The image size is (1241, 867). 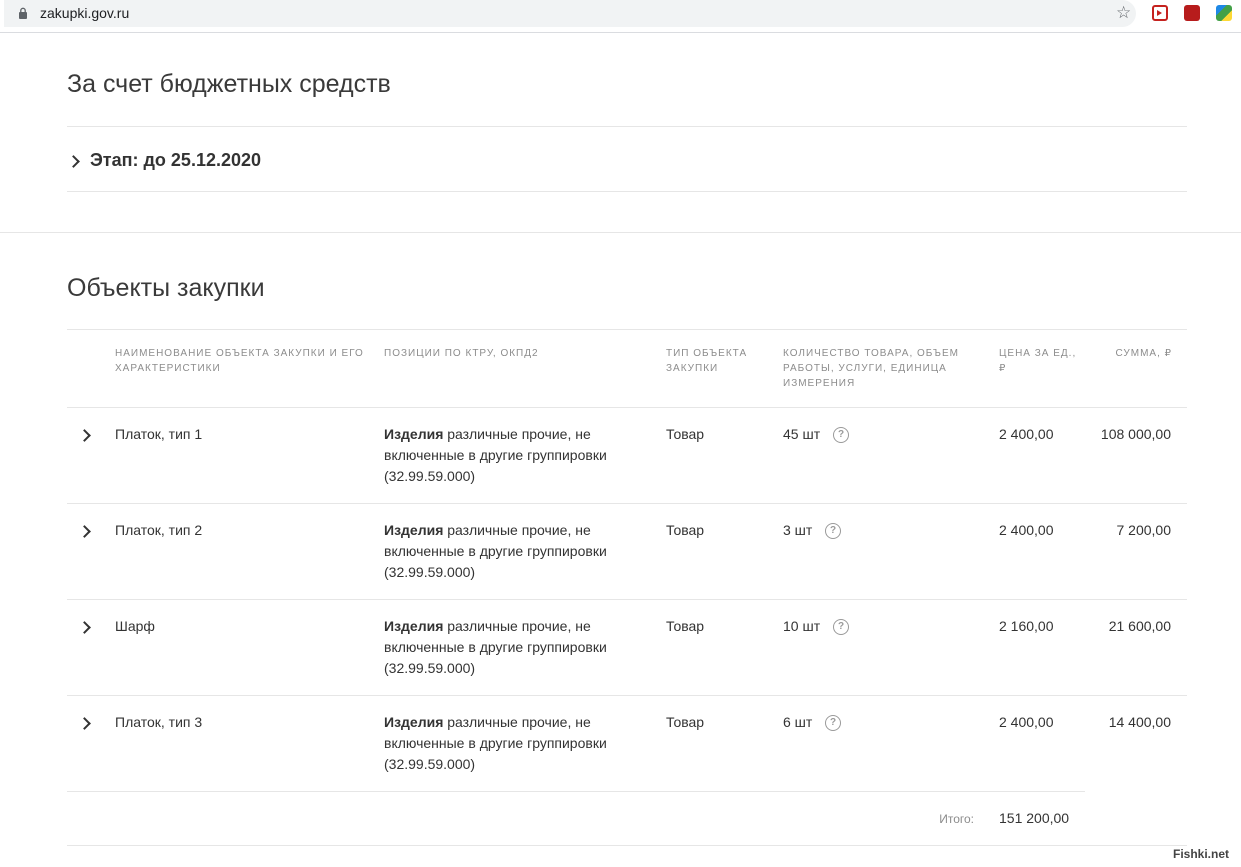 What do you see at coordinates (627, 845) in the screenshot?
I see `table-bottom-border` at bounding box center [627, 845].